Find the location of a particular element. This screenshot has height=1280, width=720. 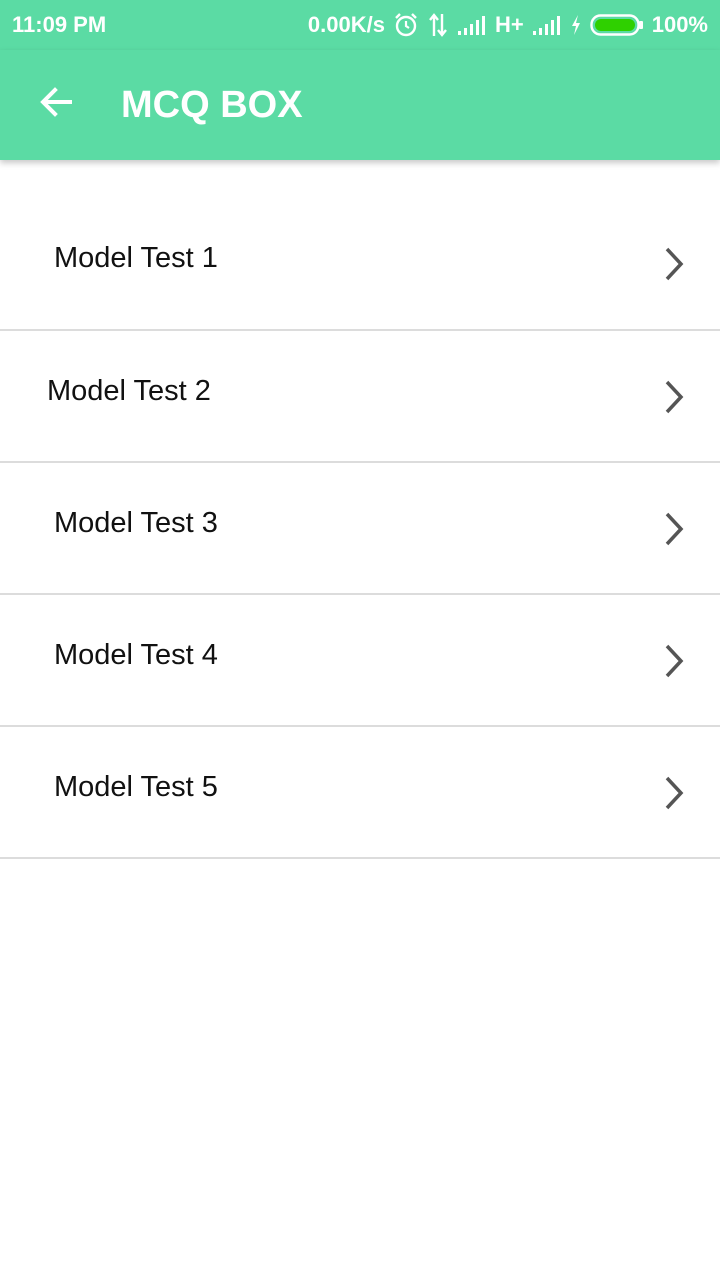

charging-icon is located at coordinates (576, 25).